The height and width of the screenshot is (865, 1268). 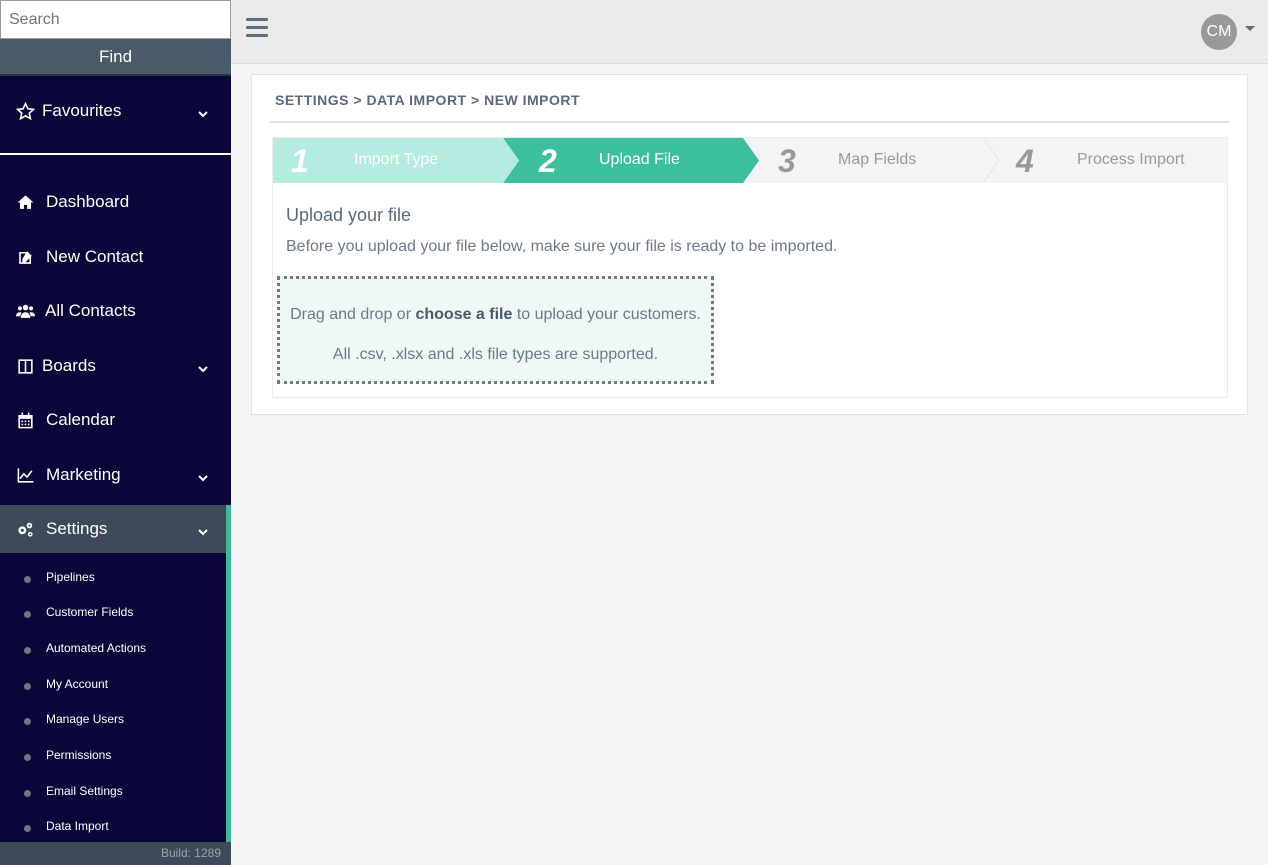 What do you see at coordinates (349, 215) in the screenshot?
I see `upload-title: Upload your file` at bounding box center [349, 215].